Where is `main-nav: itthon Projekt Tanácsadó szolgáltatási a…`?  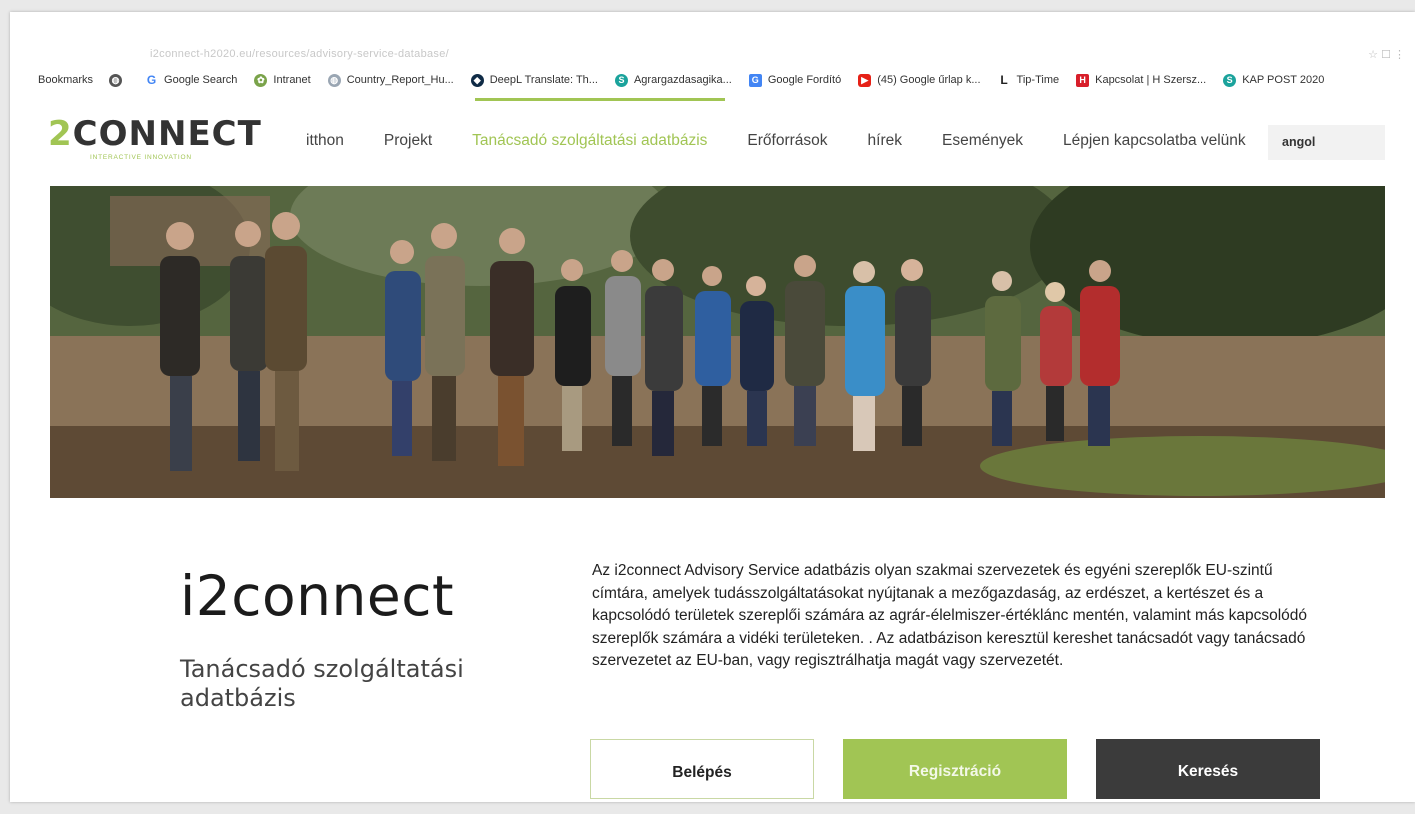
main-nav: itthon Projekt Tanácsadó szolgáltatási a… is located at coordinates (796, 141).